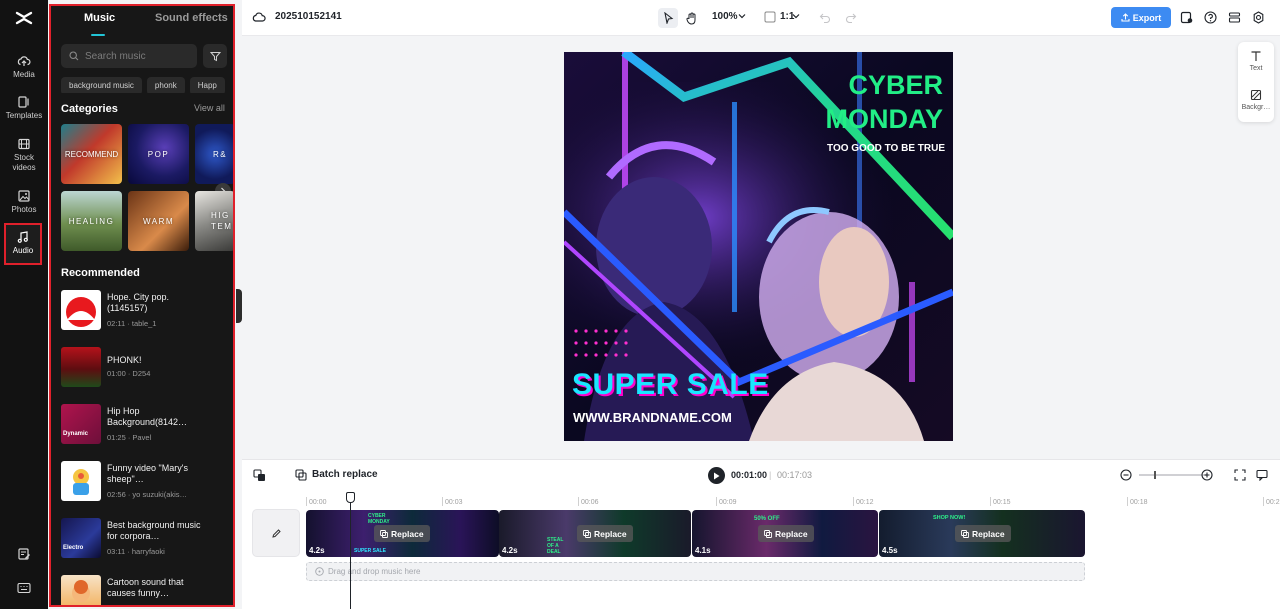 This screenshot has width=1280, height=609. I want to click on ratio-dropdown-icon, so click(796, 16).